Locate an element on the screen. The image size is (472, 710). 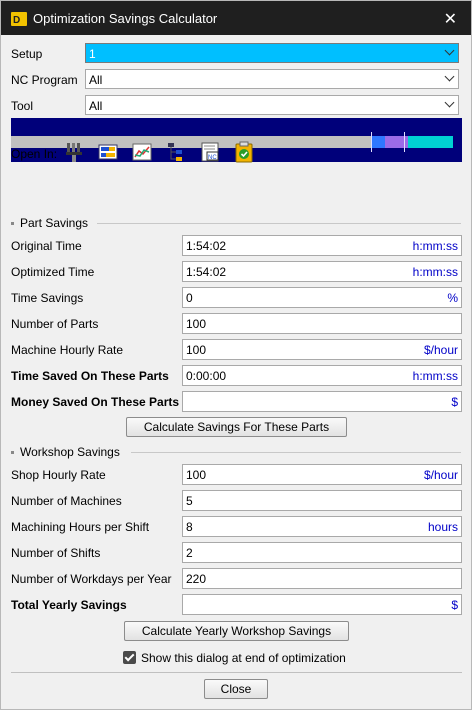
workshop_savings-row-input: 8 hours is located at coordinates (322, 526).